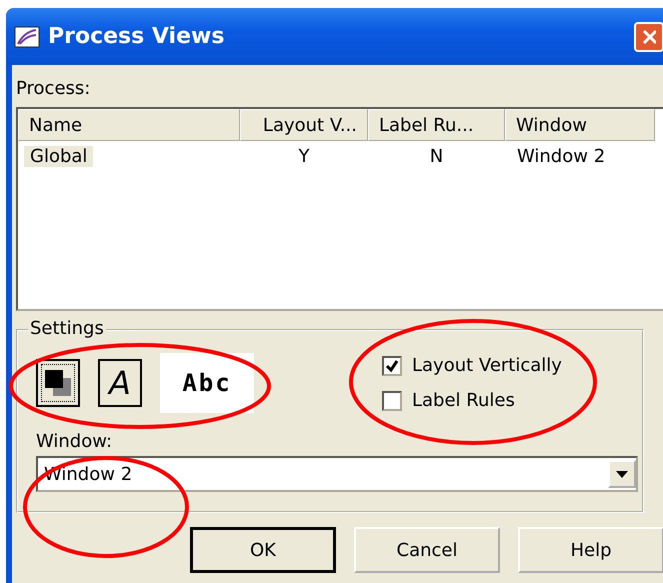  Describe the element at coordinates (120, 383) in the screenshot. I see `font-button: A` at that location.